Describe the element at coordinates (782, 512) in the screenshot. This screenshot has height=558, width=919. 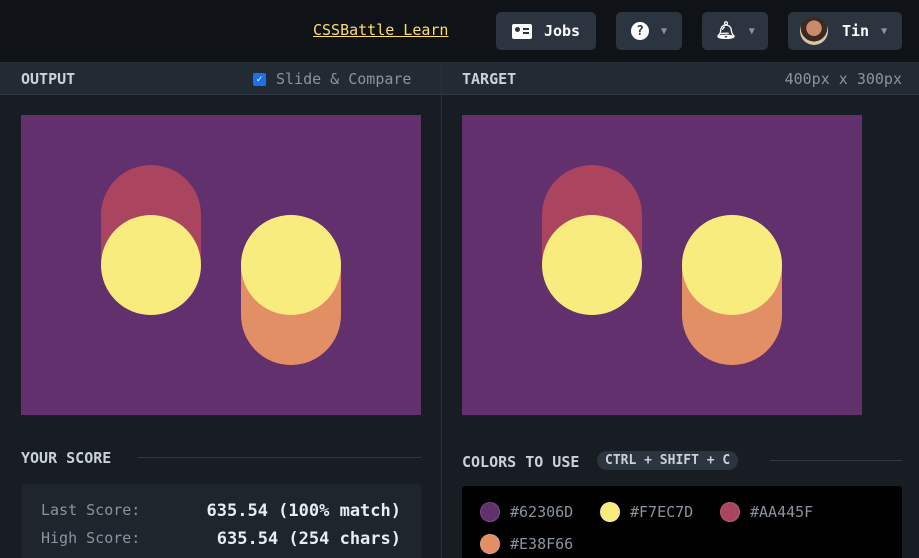
I see `swatch-label: #AA445F` at that location.